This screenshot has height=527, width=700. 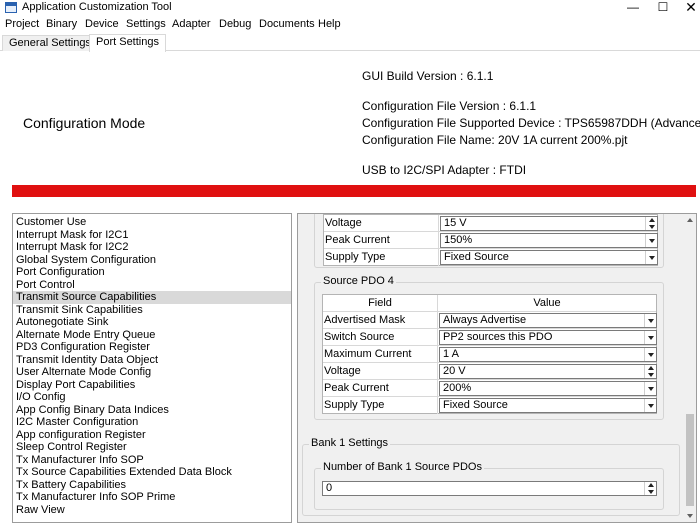 I want to click on pdo4-title: Source PDO 4, so click(x=358, y=281).